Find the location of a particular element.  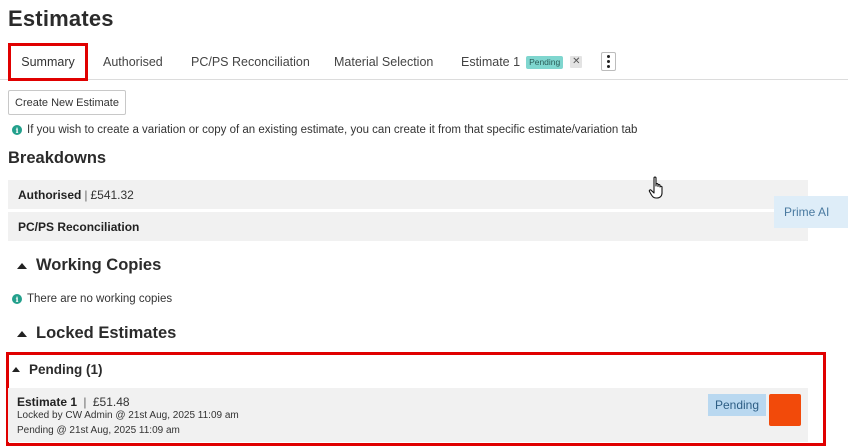

tab-material-selection-label: Material Selection is located at coordinates (384, 62).